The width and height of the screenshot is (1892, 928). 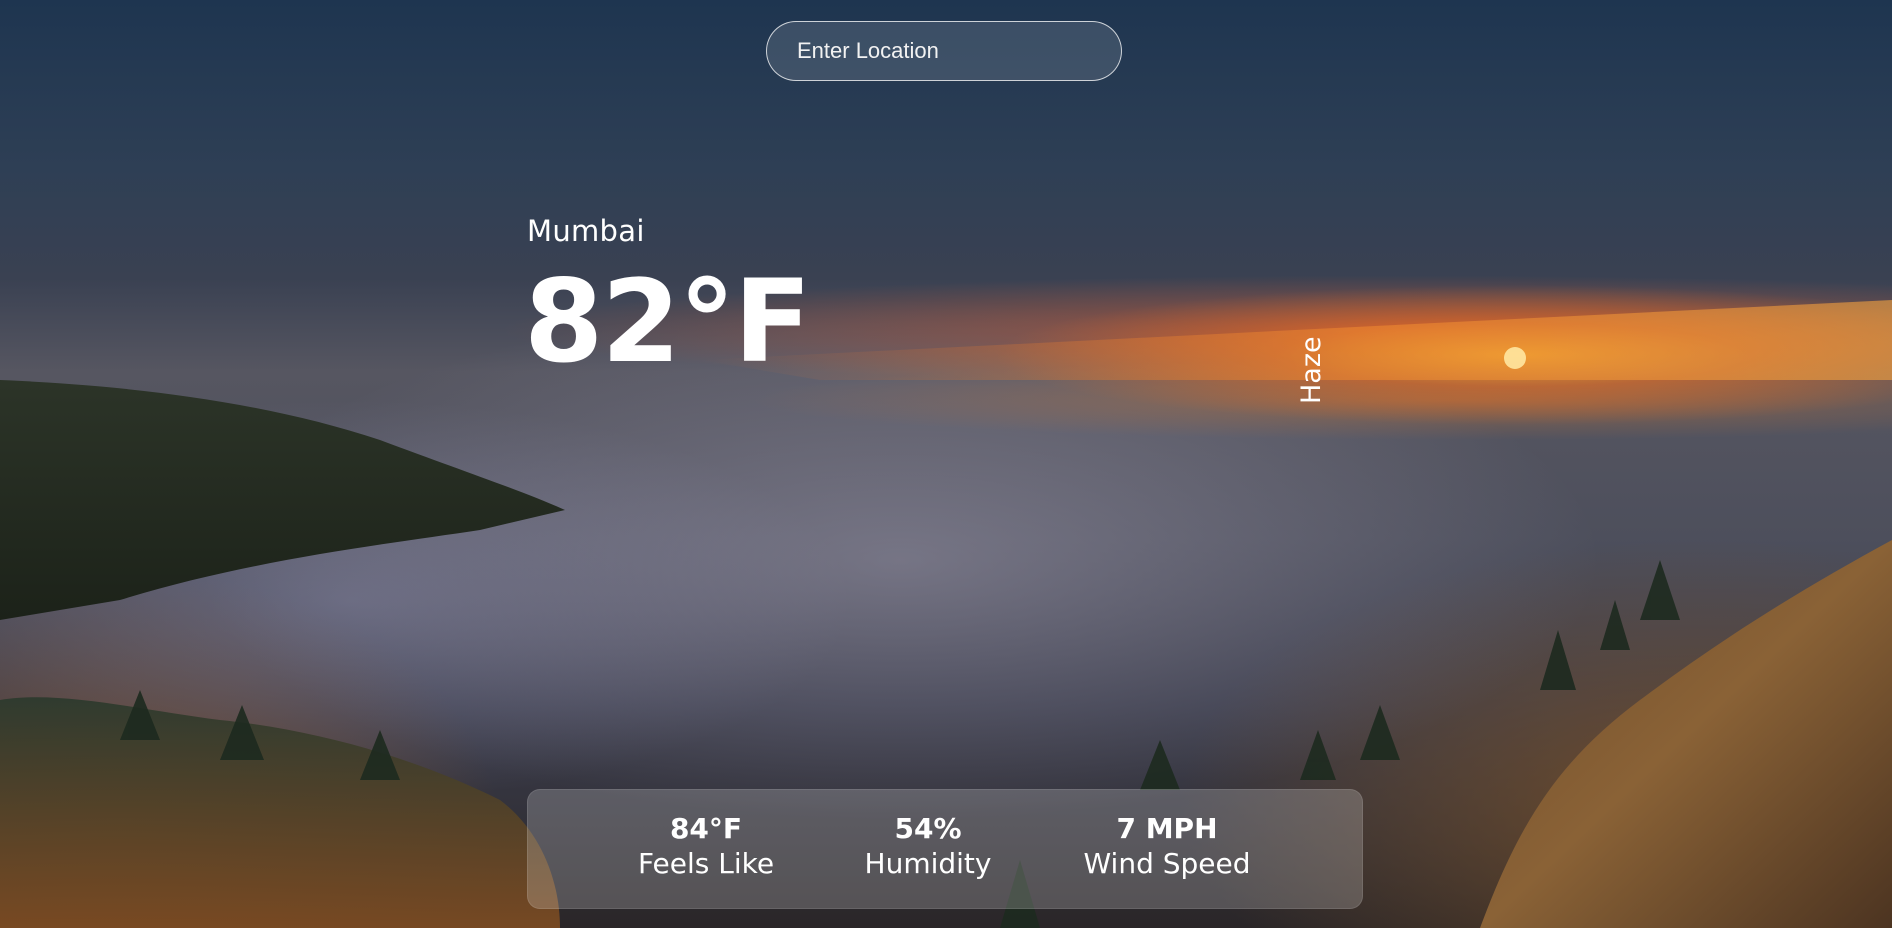 What do you see at coordinates (928, 828) in the screenshot?
I see `humidity-value: 54%` at bounding box center [928, 828].